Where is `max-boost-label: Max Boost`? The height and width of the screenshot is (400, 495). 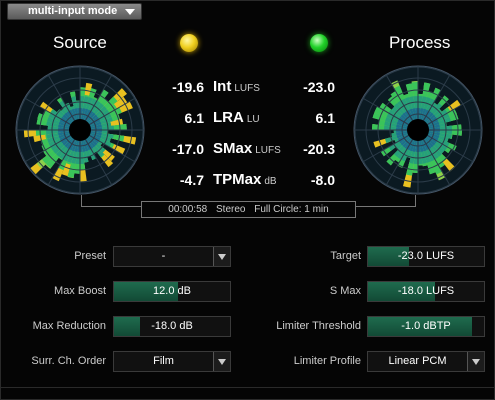
max-boost-label: Max Boost is located at coordinates (80, 291).